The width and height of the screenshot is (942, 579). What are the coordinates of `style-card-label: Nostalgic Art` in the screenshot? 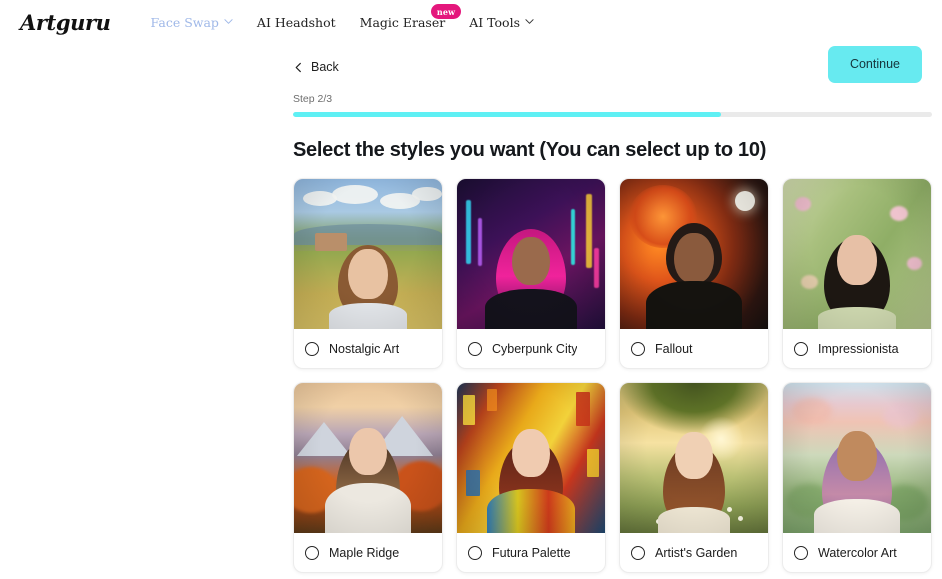 It's located at (364, 348).